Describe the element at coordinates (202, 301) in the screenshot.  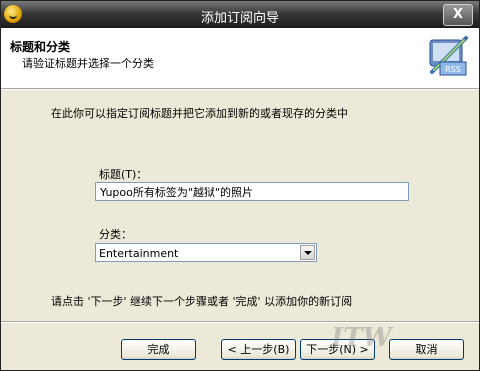
I see `hint-text: 请点击 '下一步' 继续下一个步骤或者 '完成' 以添加你的新订阅` at that location.